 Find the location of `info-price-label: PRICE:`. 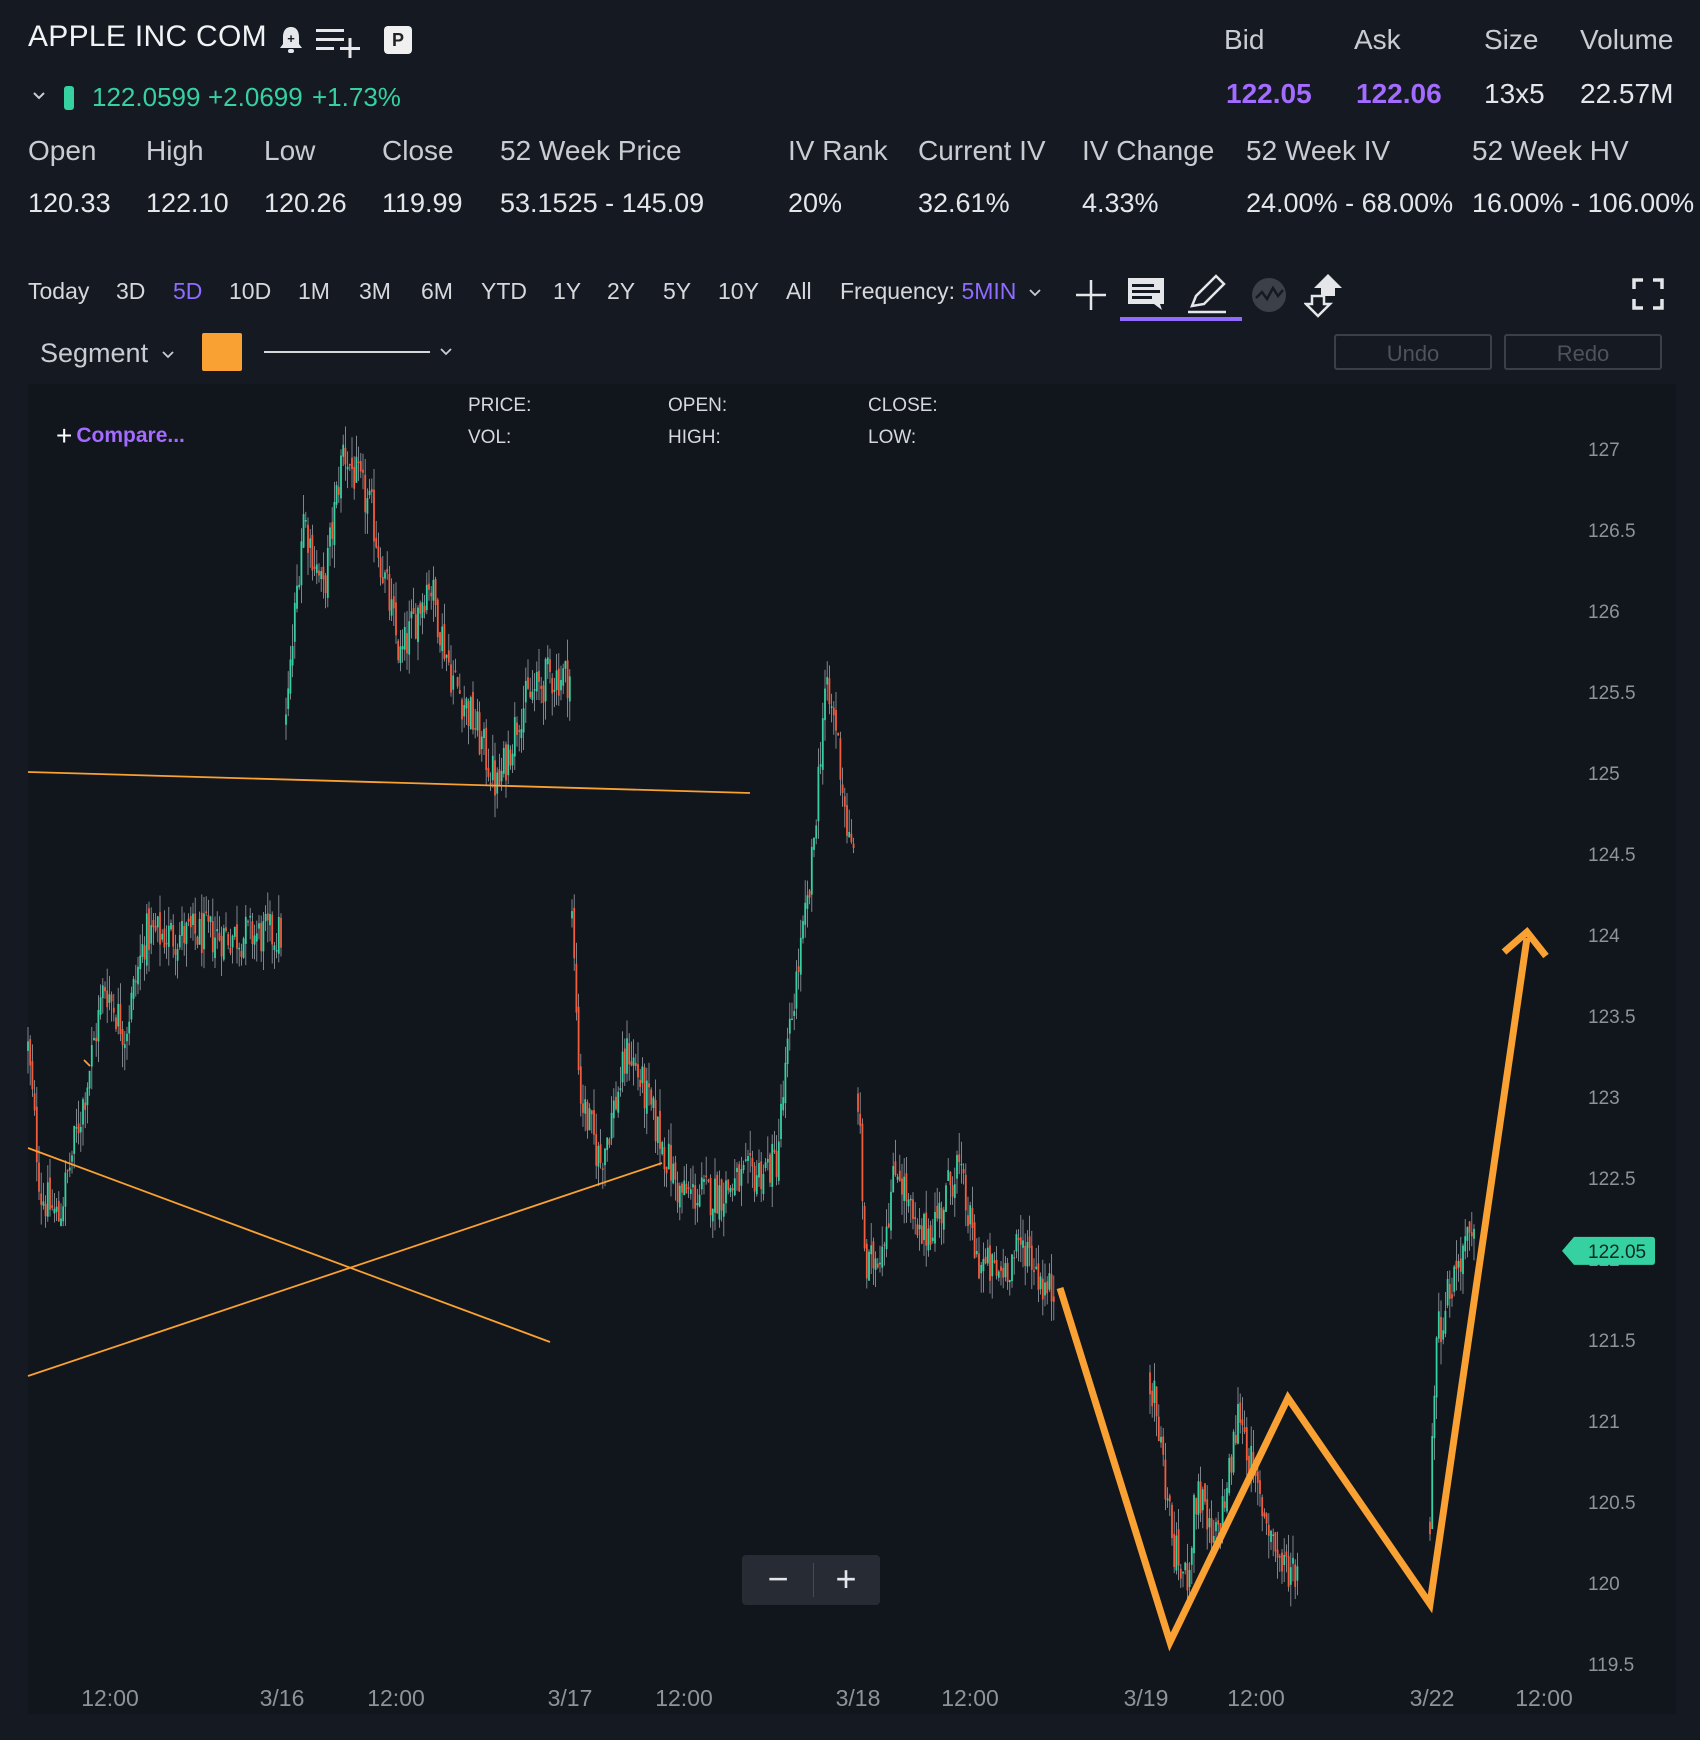

info-price-label: PRICE: is located at coordinates (500, 405).